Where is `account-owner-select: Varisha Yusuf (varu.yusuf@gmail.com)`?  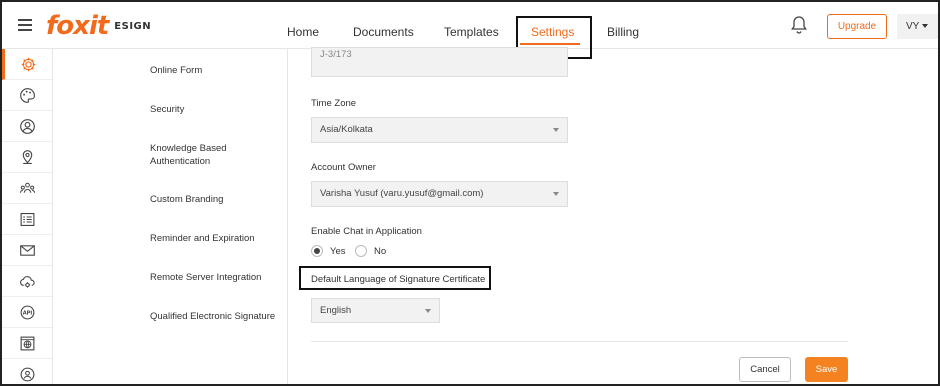 account-owner-select: Varisha Yusuf (varu.yusuf@gmail.com) is located at coordinates (439, 194).